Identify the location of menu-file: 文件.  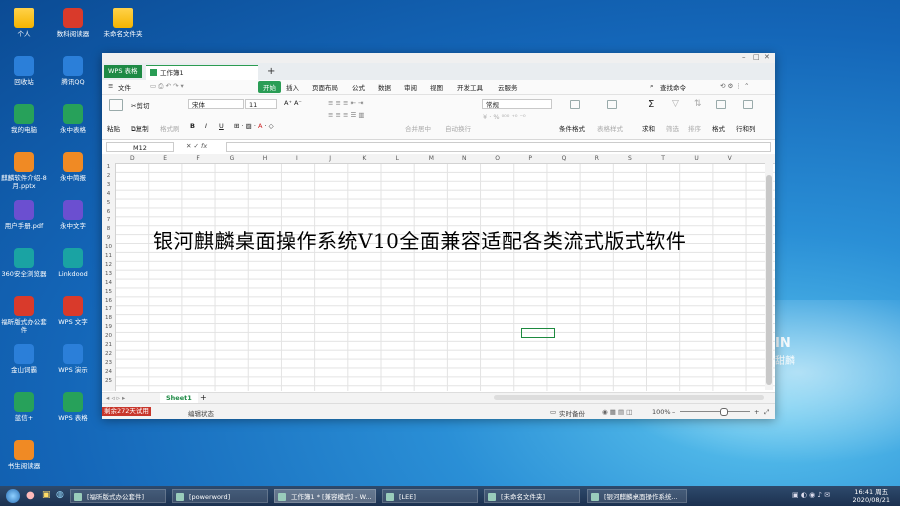
(124, 87).